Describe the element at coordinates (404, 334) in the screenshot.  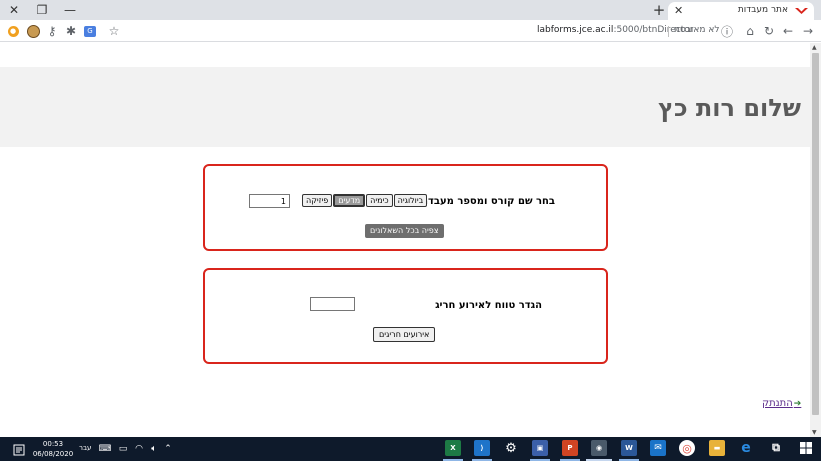
I see `exceptional-events-button: אירועים חריגים` at that location.